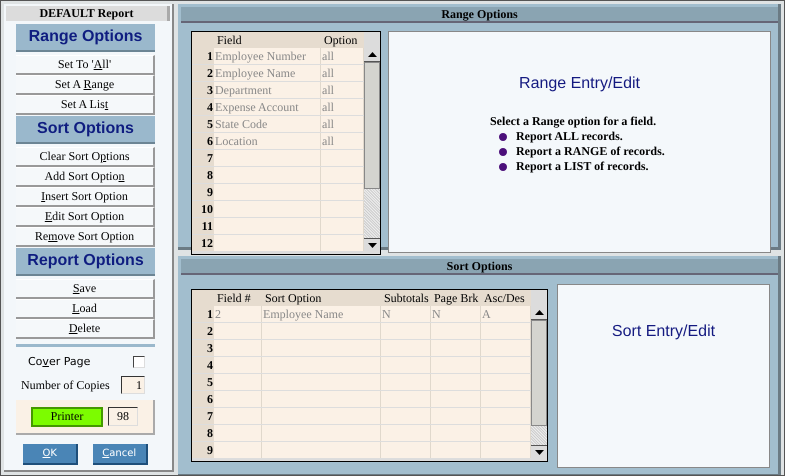  Describe the element at coordinates (67, 416) in the screenshot. I see `printer-button: Printer` at that location.